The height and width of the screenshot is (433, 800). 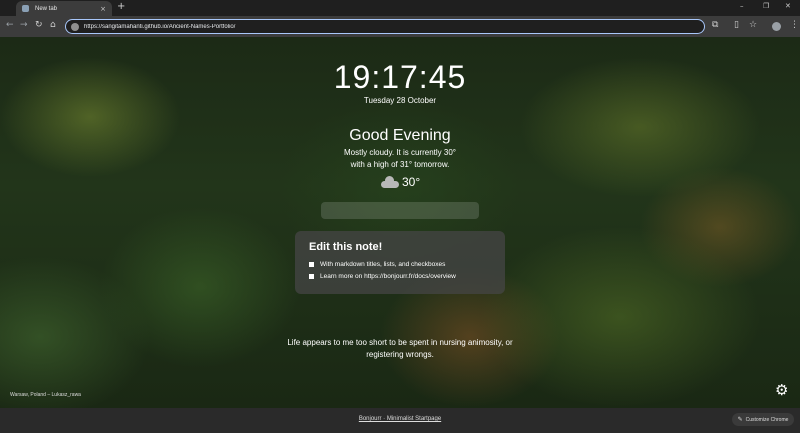 I want to click on site-info-icon, so click(x=75, y=26).